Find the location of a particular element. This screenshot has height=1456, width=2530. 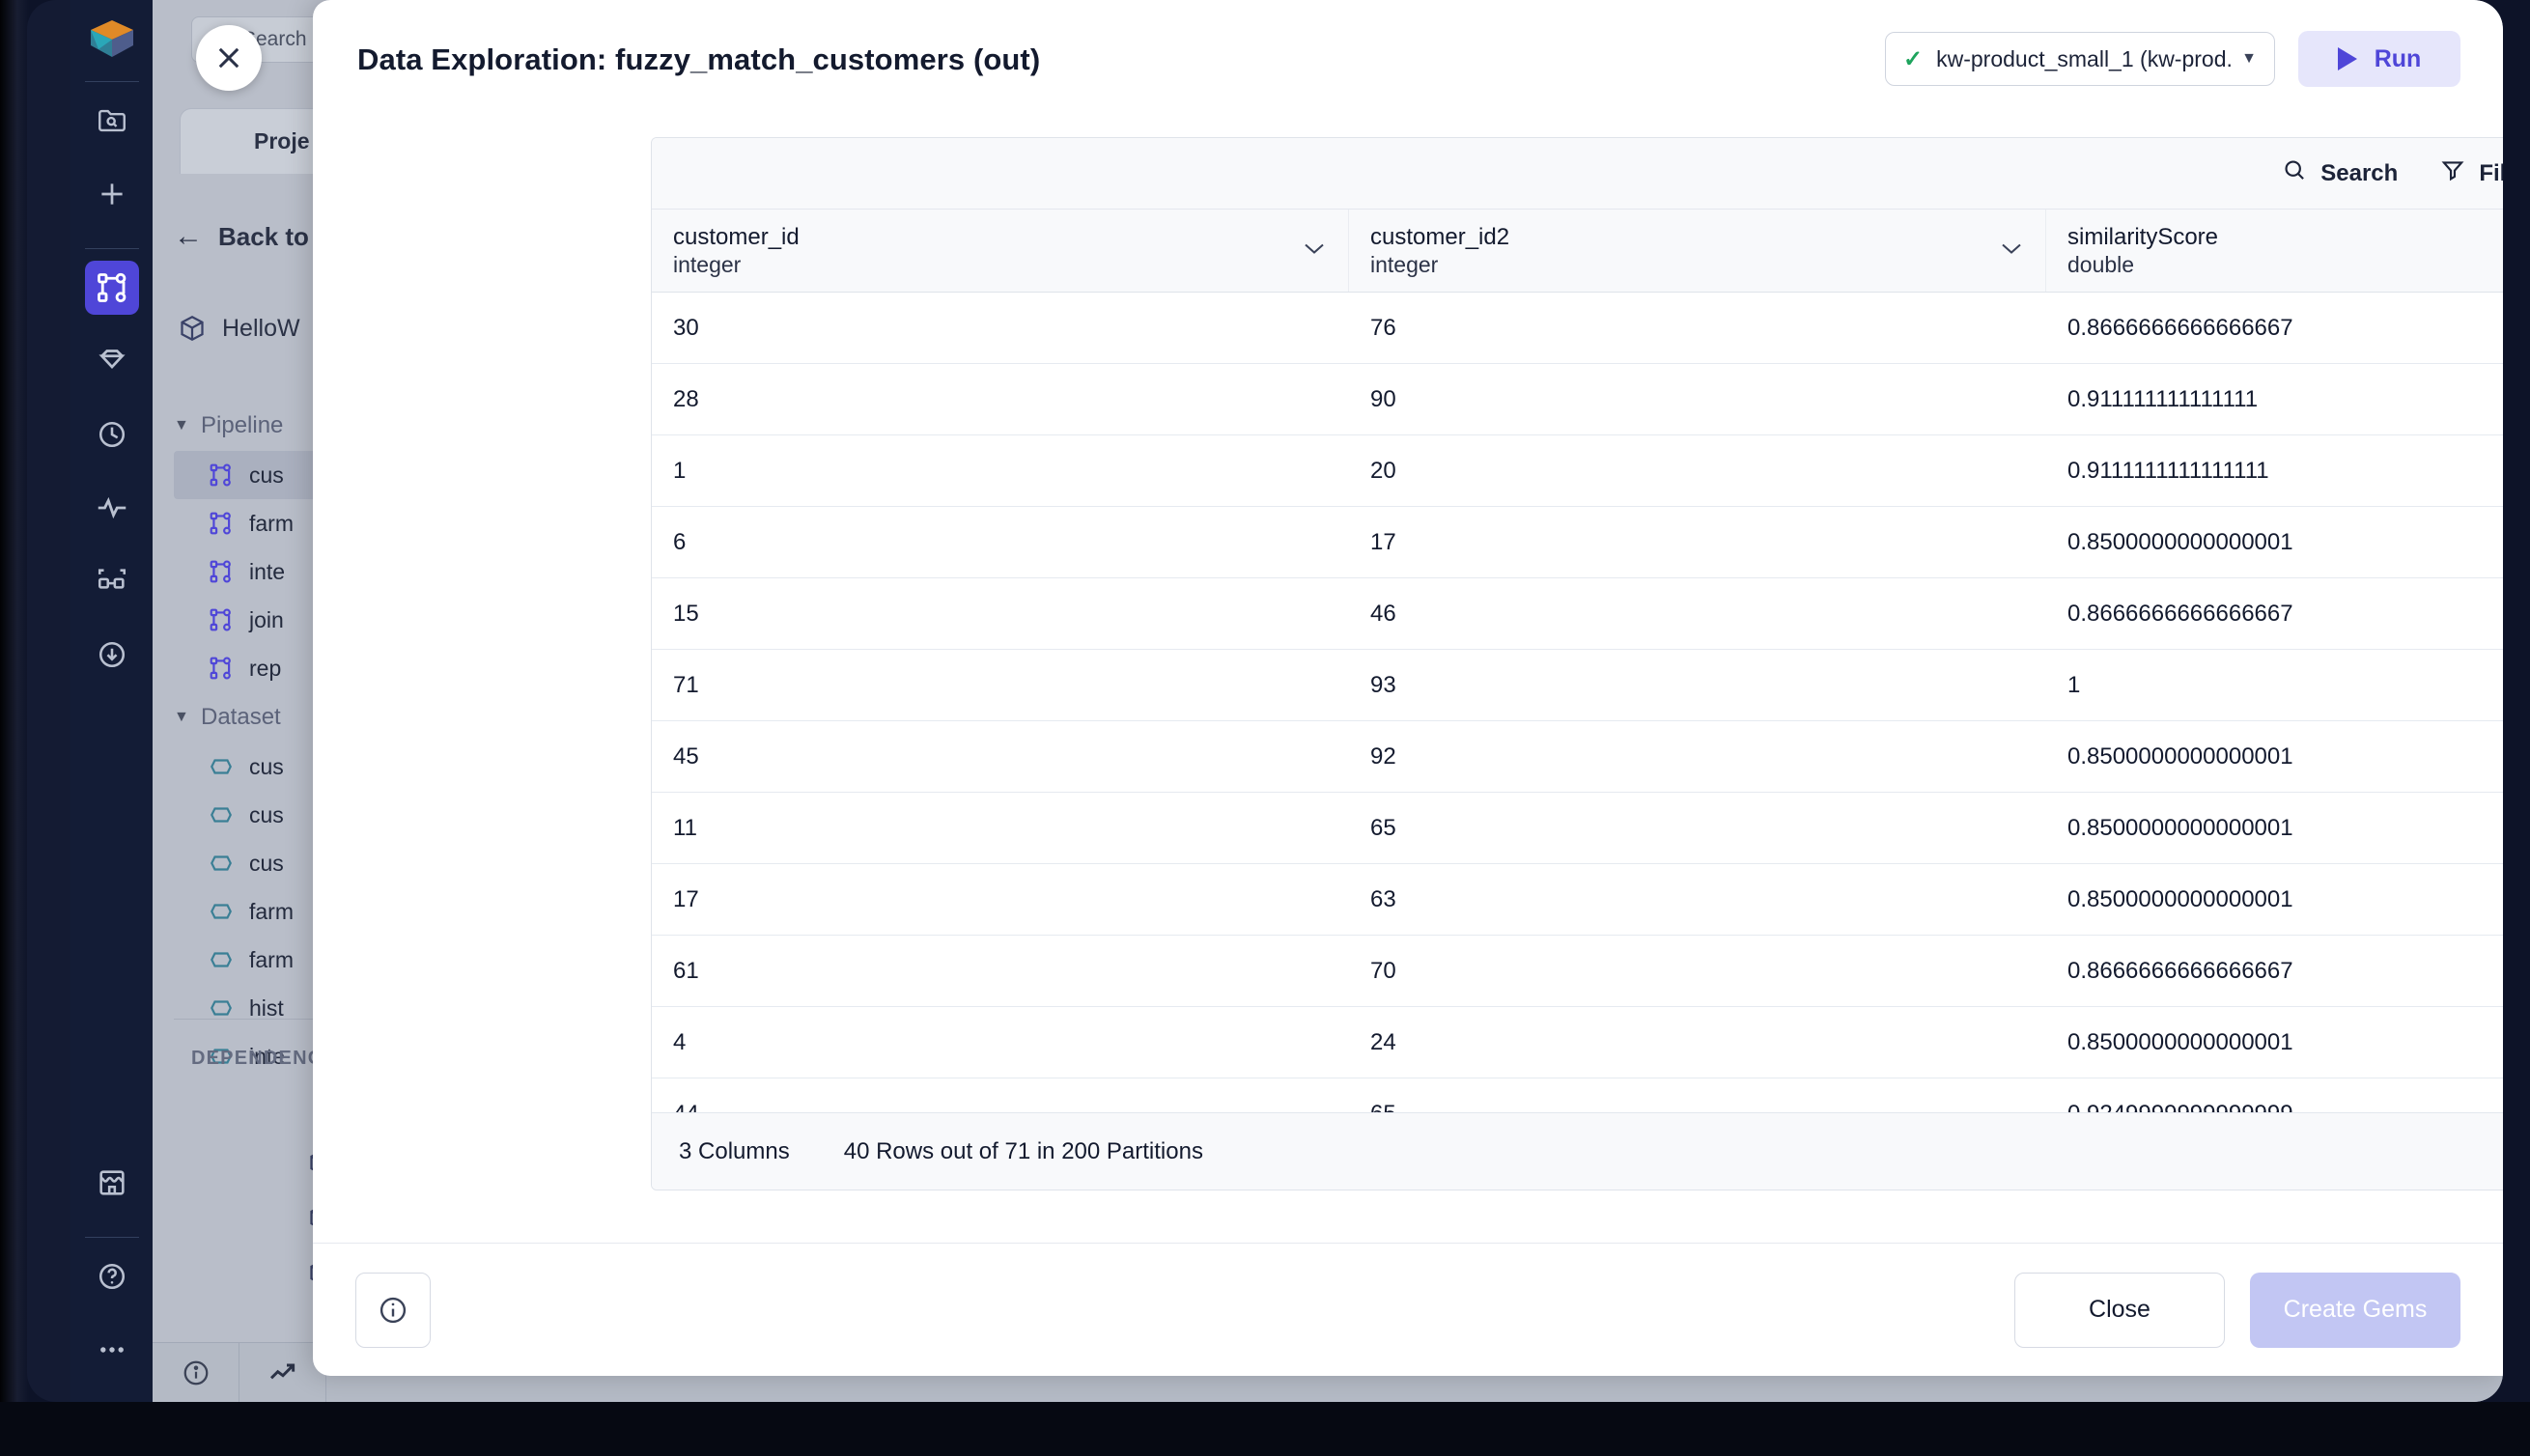

back-to-link: ← Back to is located at coordinates (241, 237).